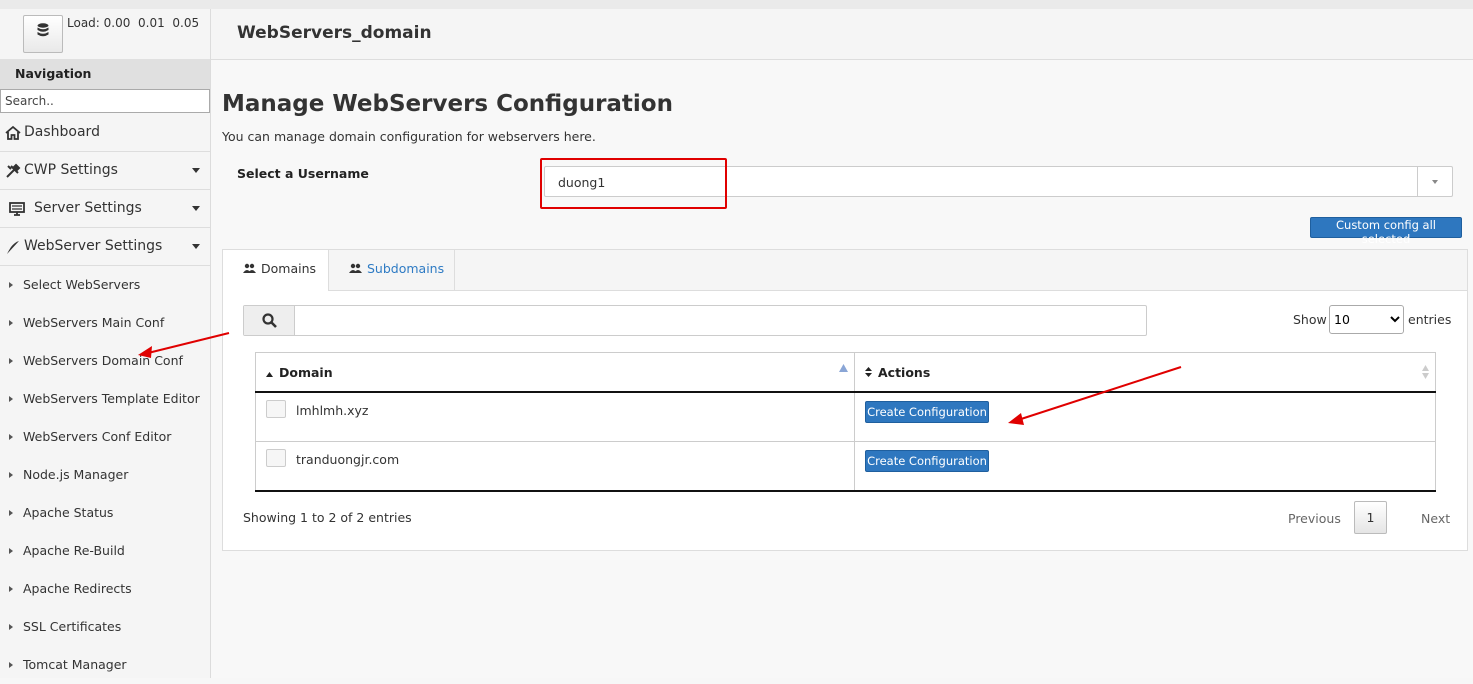 The width and height of the screenshot is (1473, 684). I want to click on username-label: Select a Username, so click(303, 173).